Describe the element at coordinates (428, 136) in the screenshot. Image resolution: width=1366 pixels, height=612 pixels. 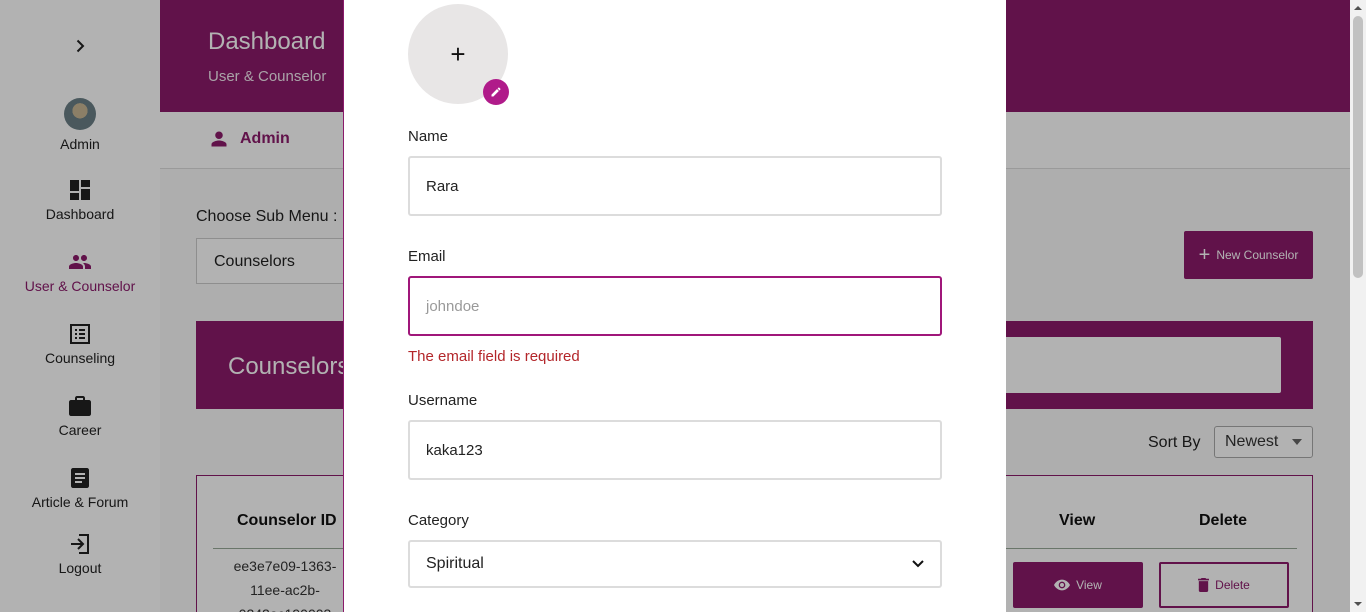
I see `name-label: Name` at that location.